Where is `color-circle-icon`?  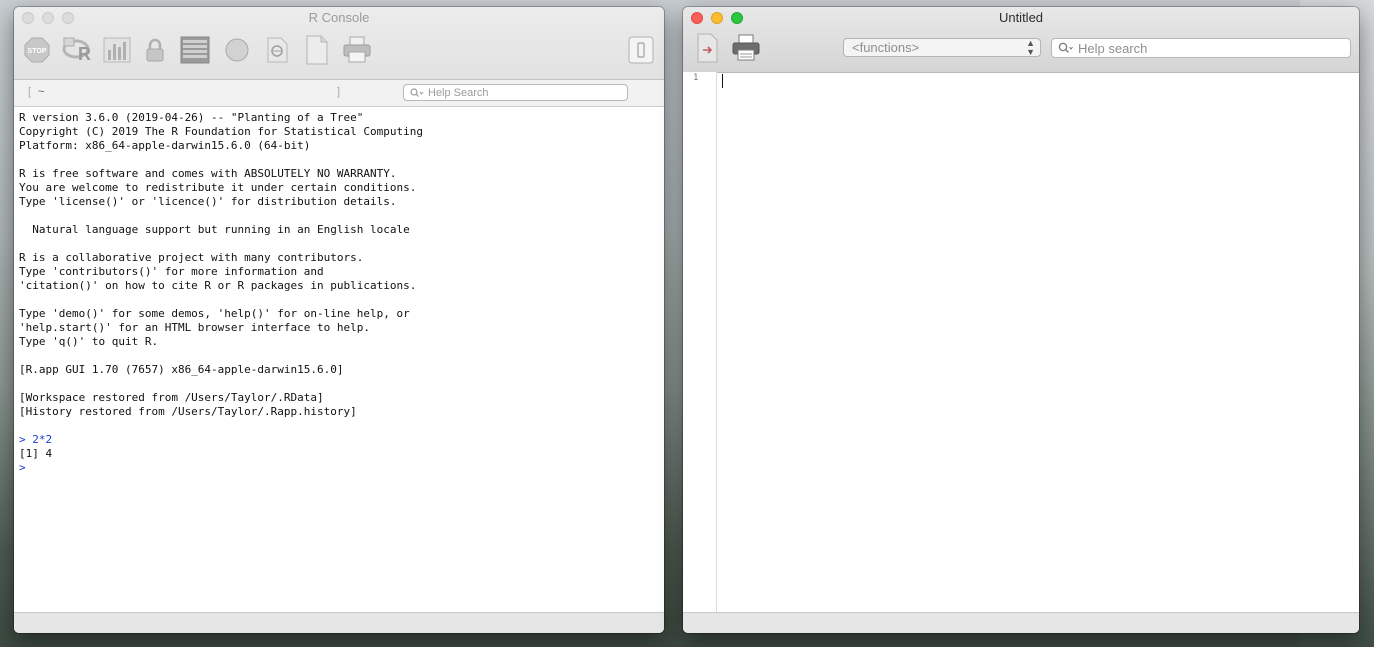
color-circle-icon is located at coordinates (237, 50).